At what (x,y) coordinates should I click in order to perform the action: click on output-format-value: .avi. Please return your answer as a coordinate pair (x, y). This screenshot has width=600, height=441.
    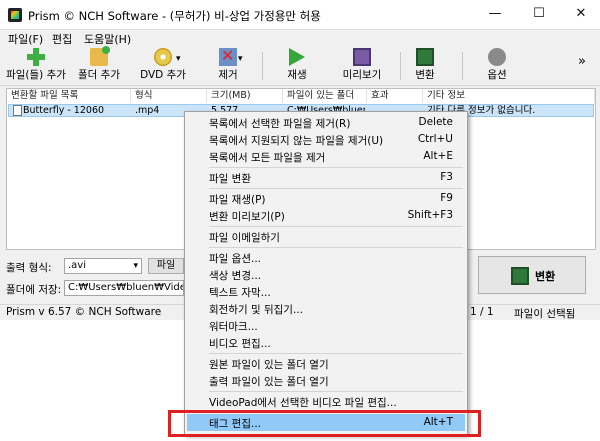
    Looking at the image, I should click on (77, 265).